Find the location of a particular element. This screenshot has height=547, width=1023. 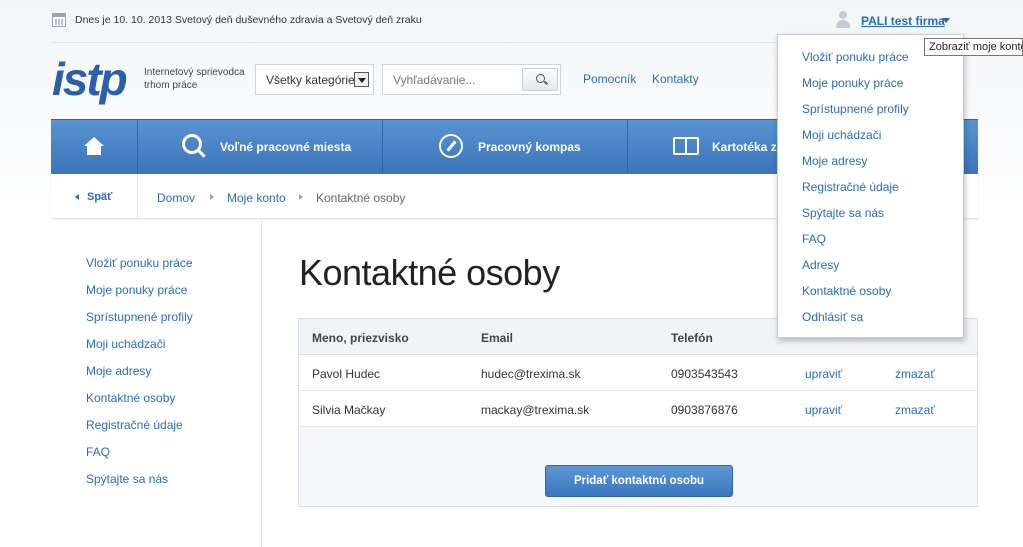

sidebar-item-contacts: Kontaktné osoby is located at coordinates (130, 398).